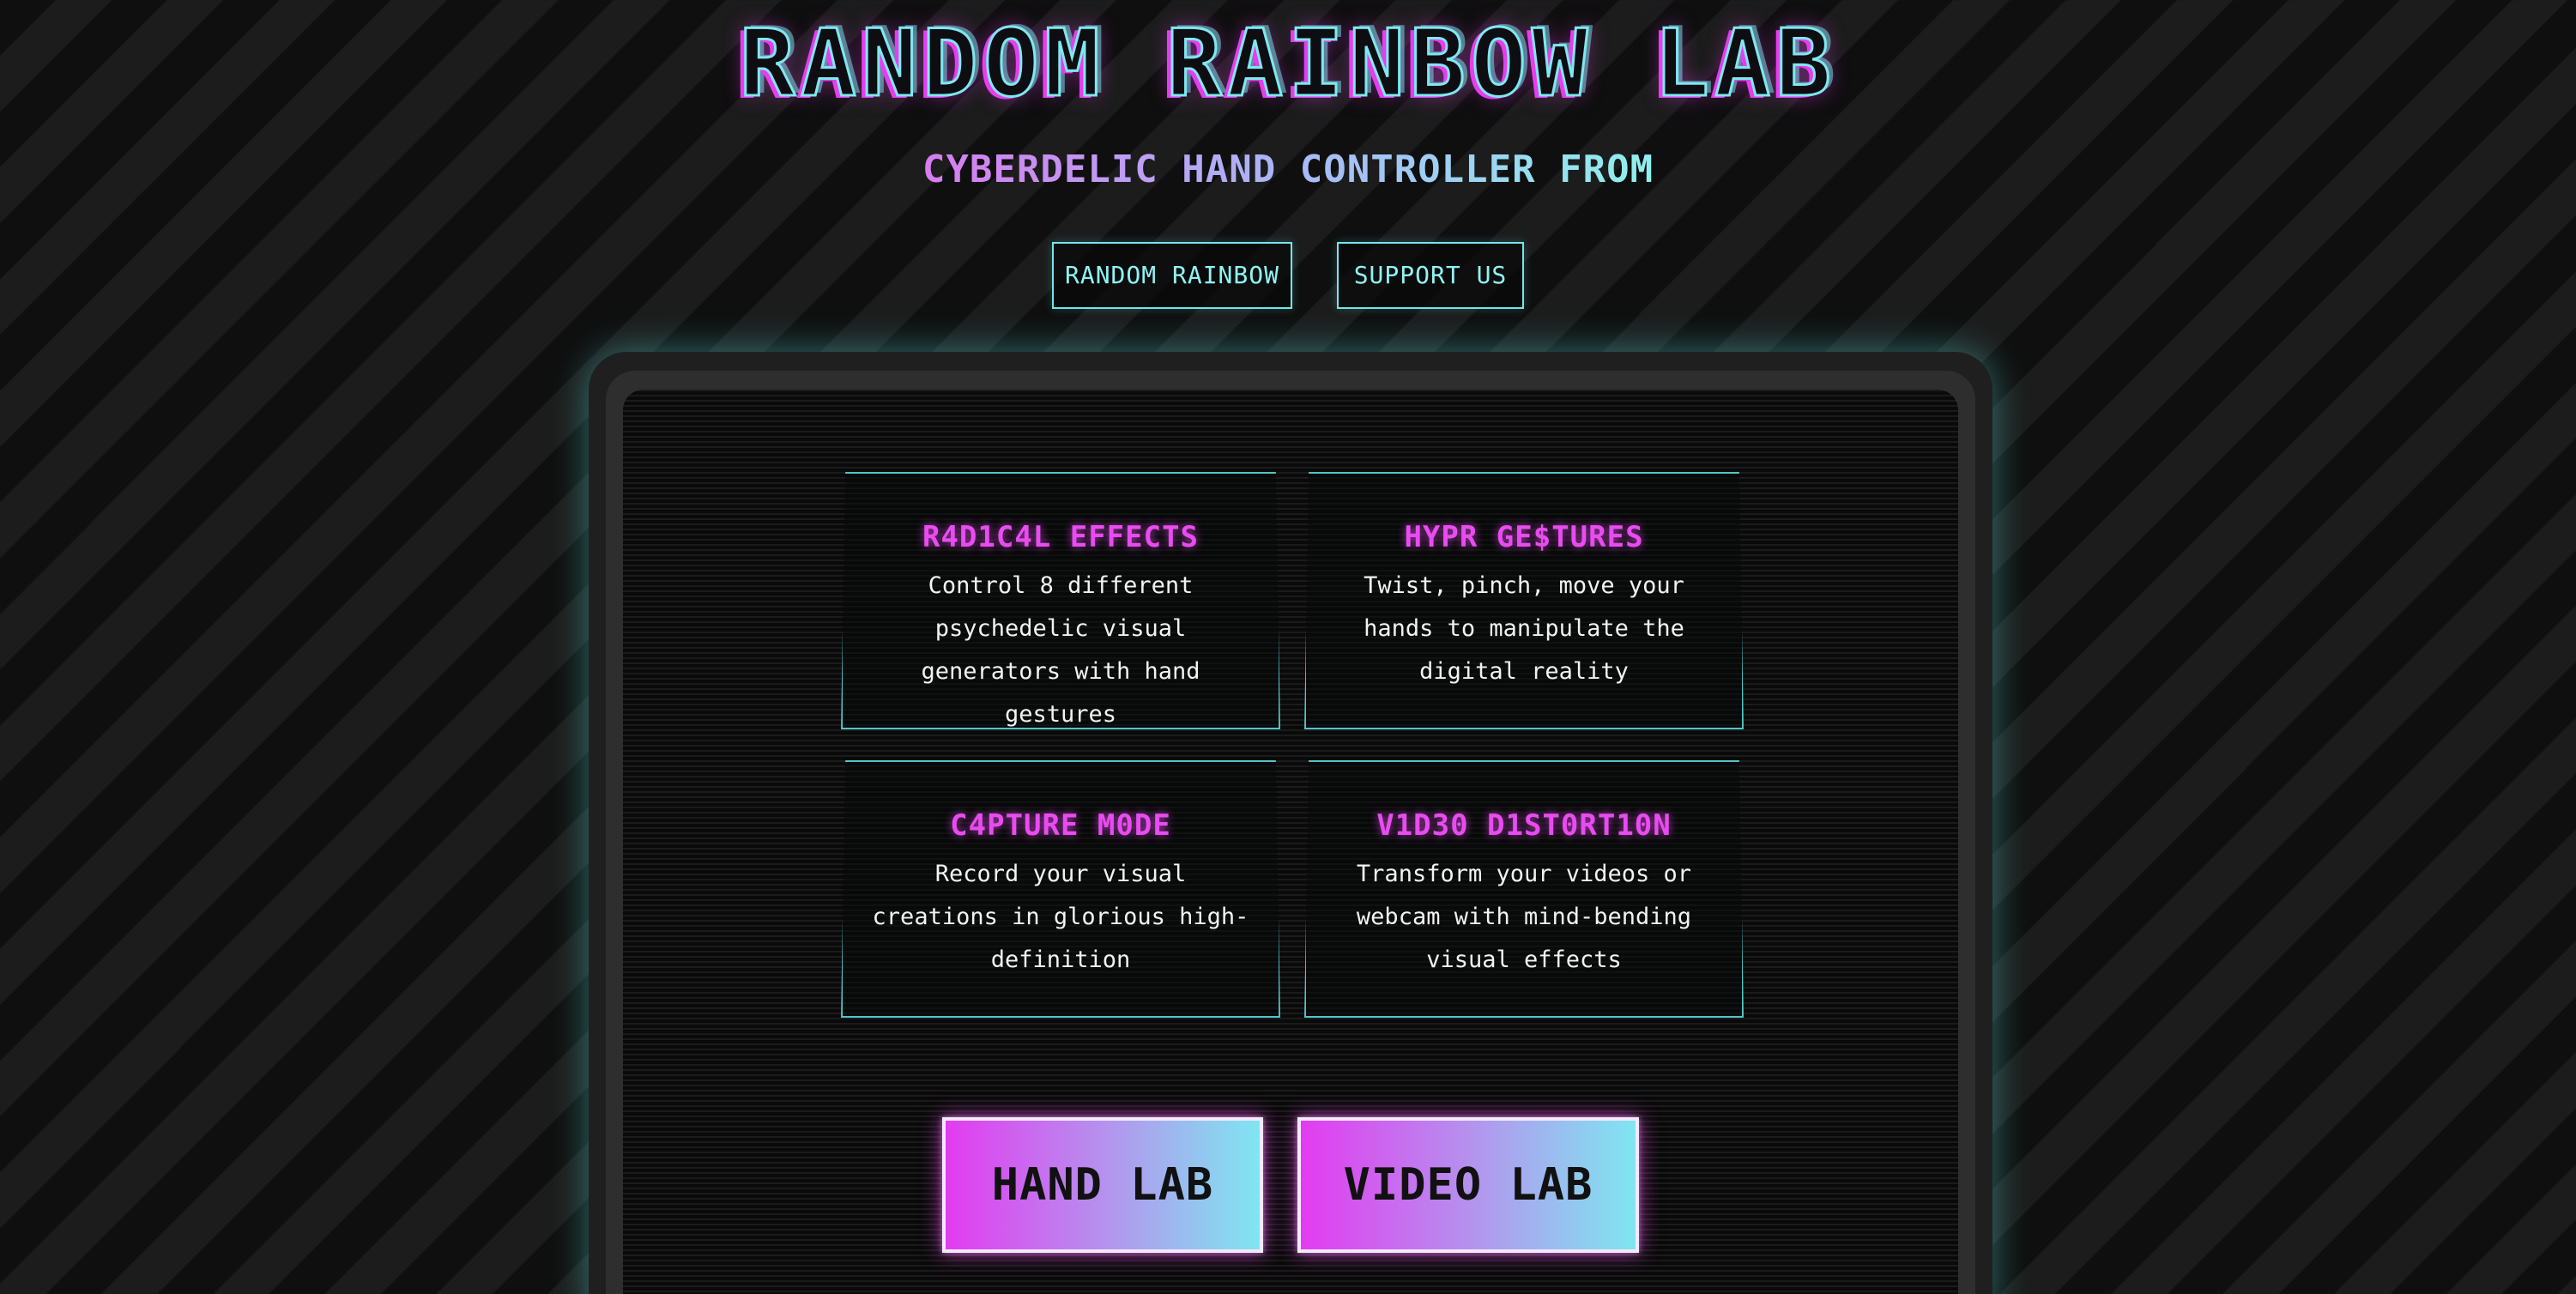 This screenshot has height=1294, width=2576. Describe the element at coordinates (1060, 825) in the screenshot. I see `feature-title: C4PTURE M0DE` at that location.